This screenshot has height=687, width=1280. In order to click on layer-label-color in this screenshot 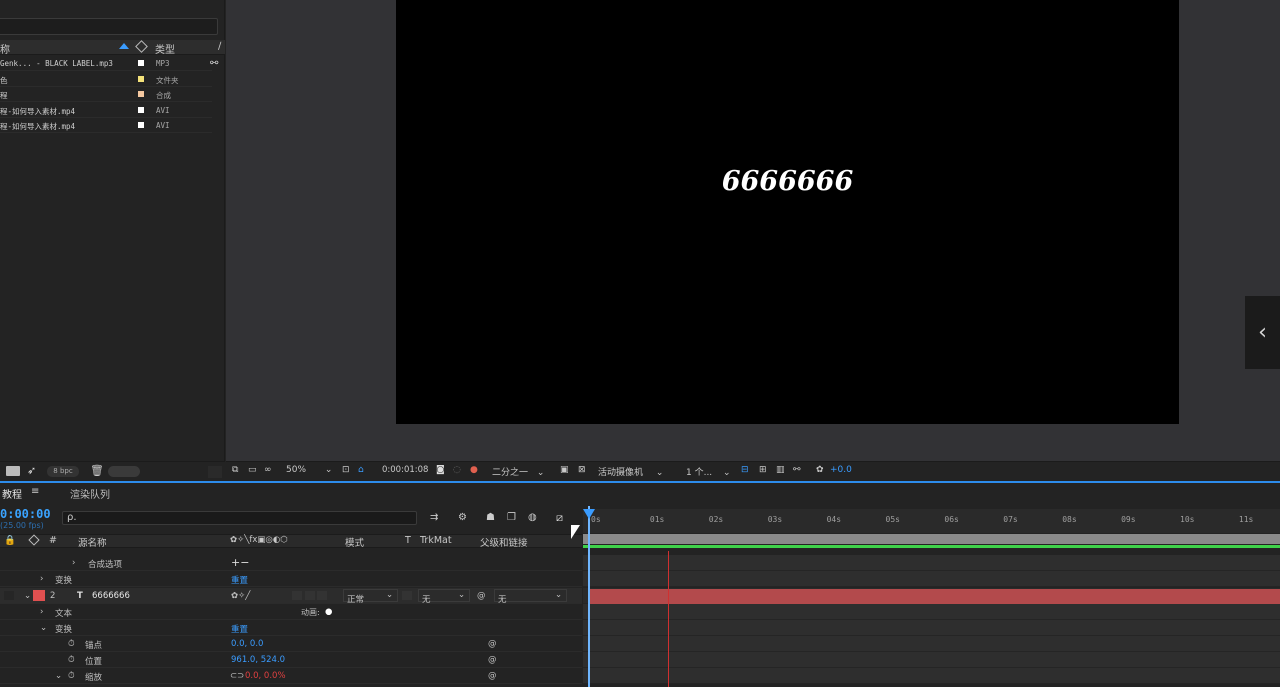, I will do `click(39, 595)`.